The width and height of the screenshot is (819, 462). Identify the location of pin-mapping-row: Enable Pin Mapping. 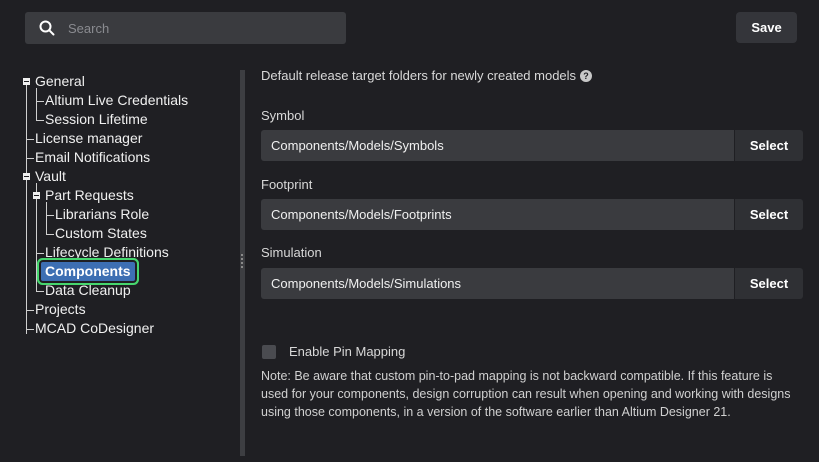
(333, 351).